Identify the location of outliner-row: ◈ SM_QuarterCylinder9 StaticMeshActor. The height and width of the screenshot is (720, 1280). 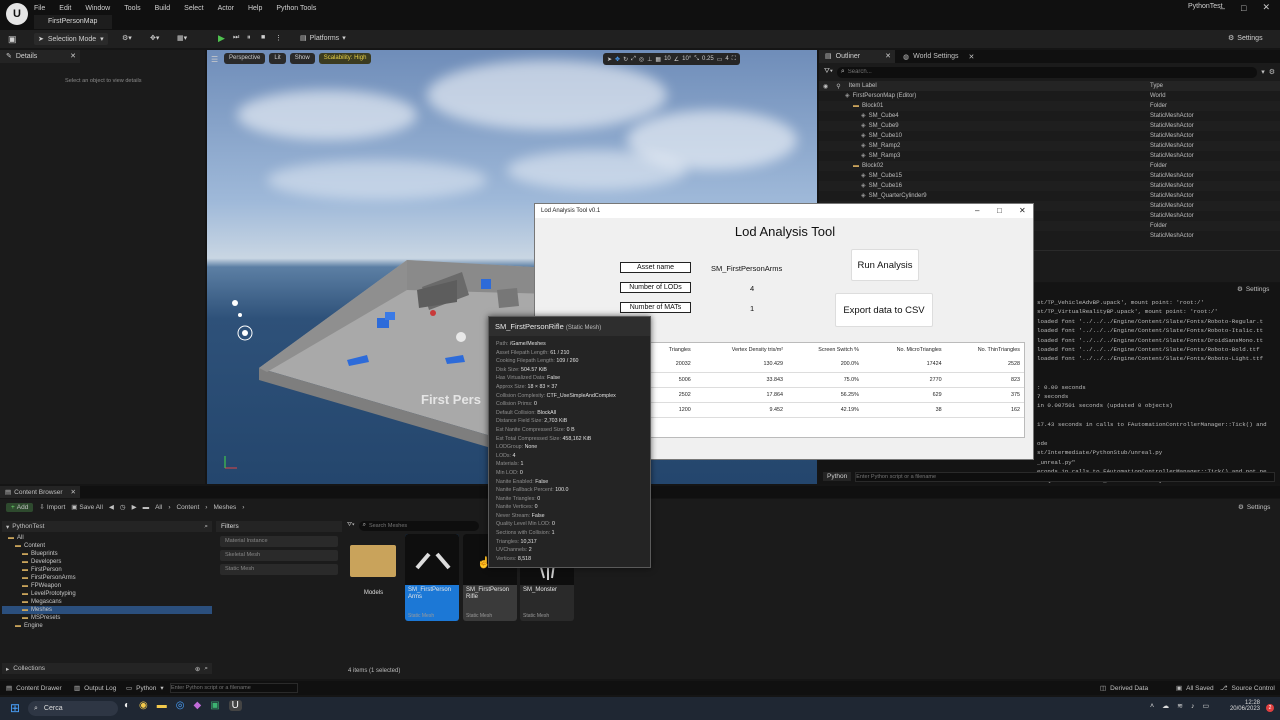
(1049, 196).